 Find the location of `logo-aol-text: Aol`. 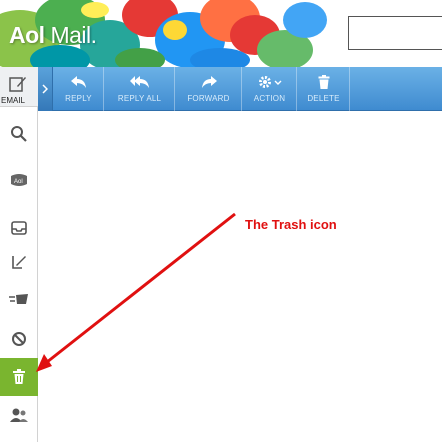

logo-aol-text: Aol is located at coordinates (27, 35).